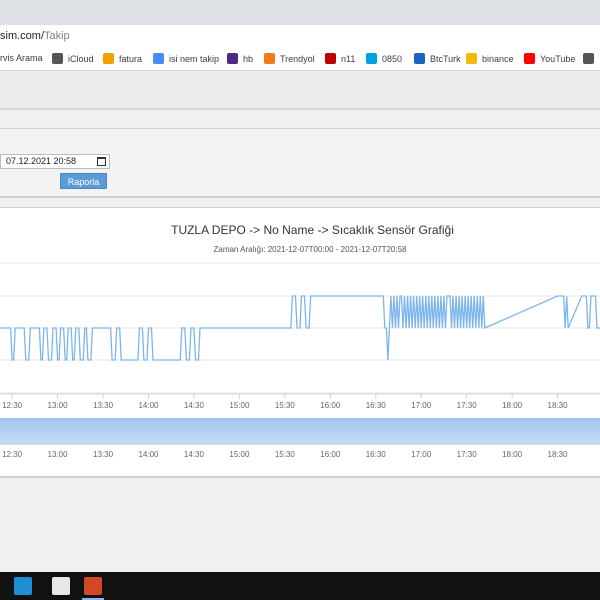 This screenshot has height=600, width=600. I want to click on bookmark-label: BtcTurk, so click(445, 58).